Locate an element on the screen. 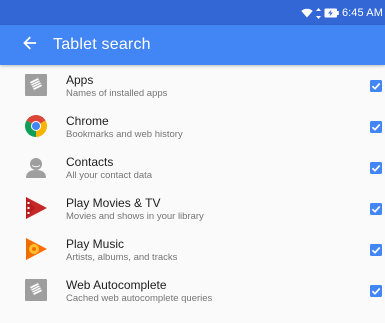  item-title: Contacts is located at coordinates (90, 162).